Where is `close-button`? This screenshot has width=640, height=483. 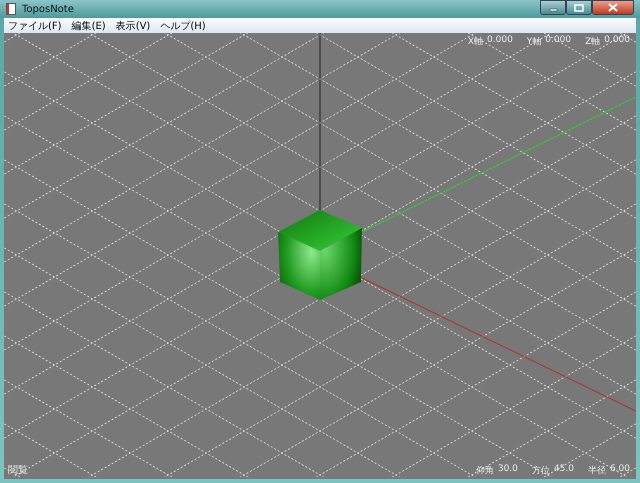
close-button is located at coordinates (613, 7).